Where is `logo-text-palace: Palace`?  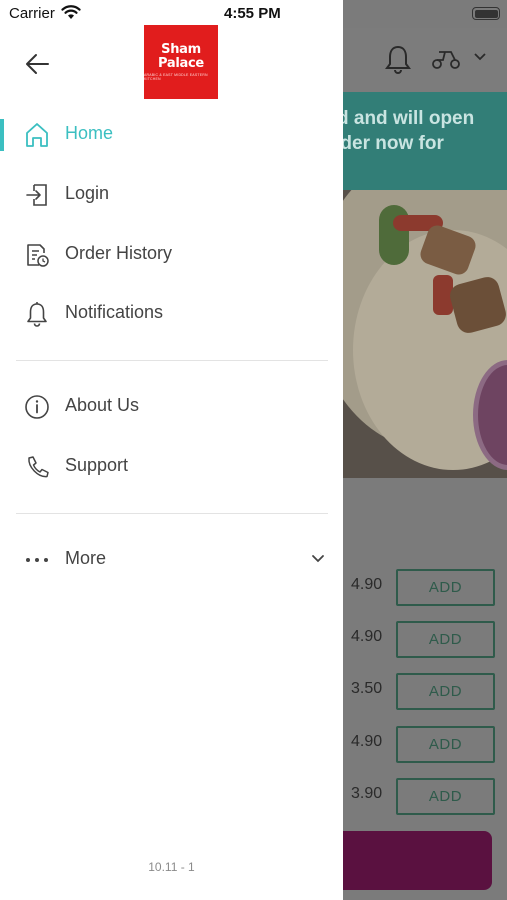
logo-text-palace: Palace is located at coordinates (181, 63).